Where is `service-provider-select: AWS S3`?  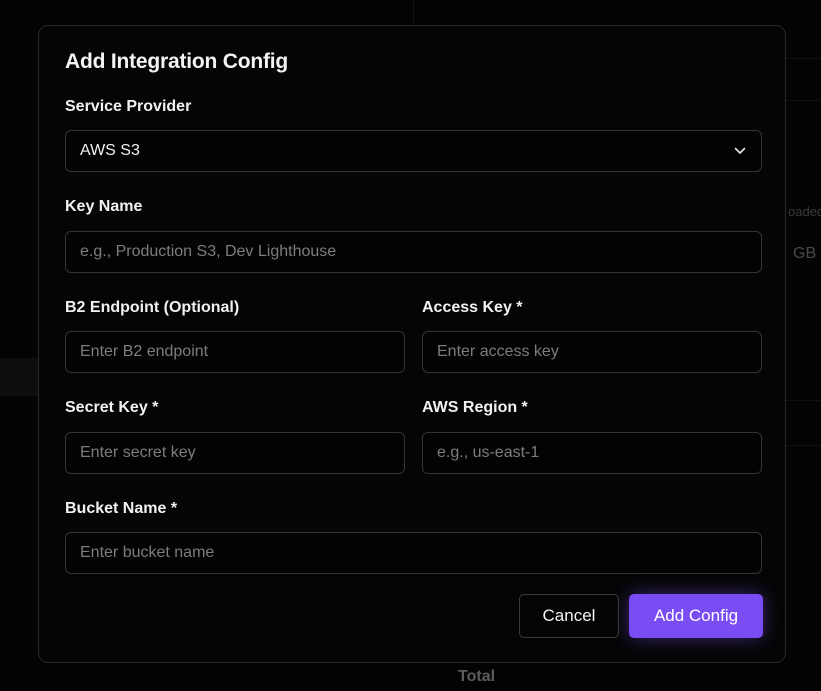 service-provider-select: AWS S3 is located at coordinates (413, 151).